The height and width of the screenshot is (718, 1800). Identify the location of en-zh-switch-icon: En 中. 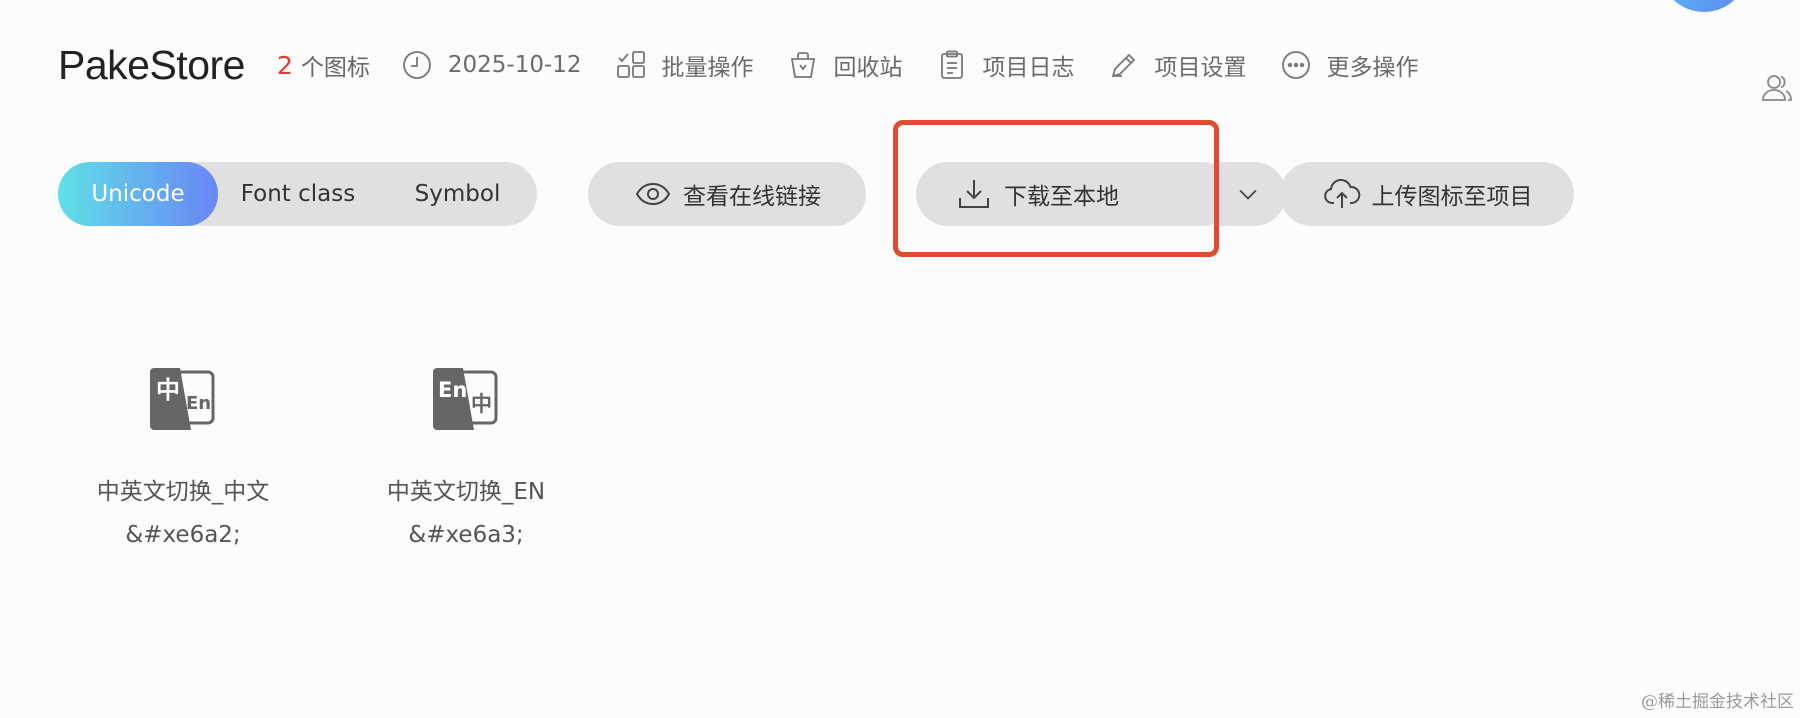
(466, 397).